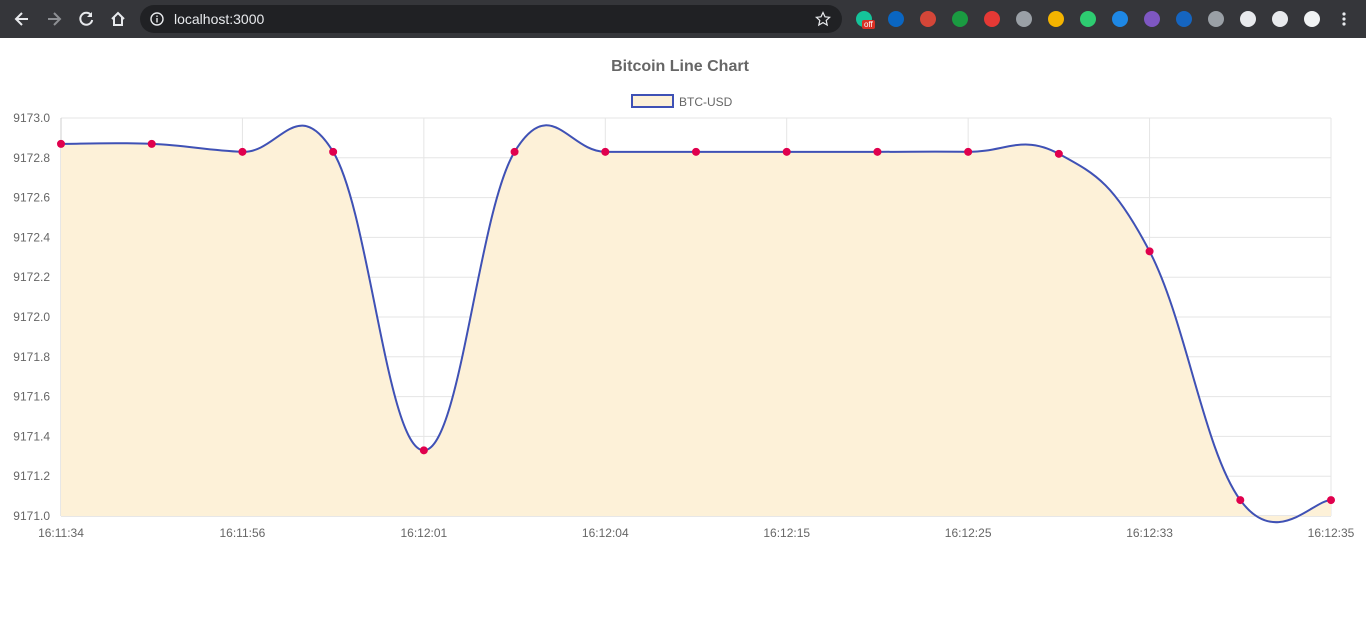 The image size is (1366, 632). What do you see at coordinates (31, 317) in the screenshot?
I see `y-tick-label: 9172.0` at bounding box center [31, 317].